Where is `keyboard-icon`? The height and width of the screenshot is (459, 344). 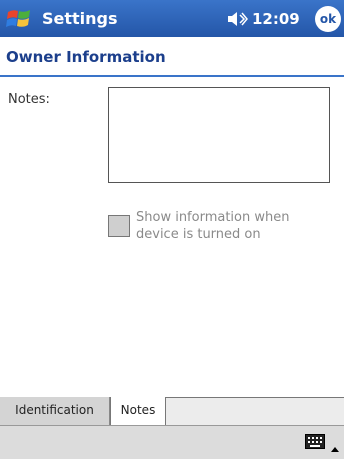
keyboard-icon is located at coordinates (315, 441).